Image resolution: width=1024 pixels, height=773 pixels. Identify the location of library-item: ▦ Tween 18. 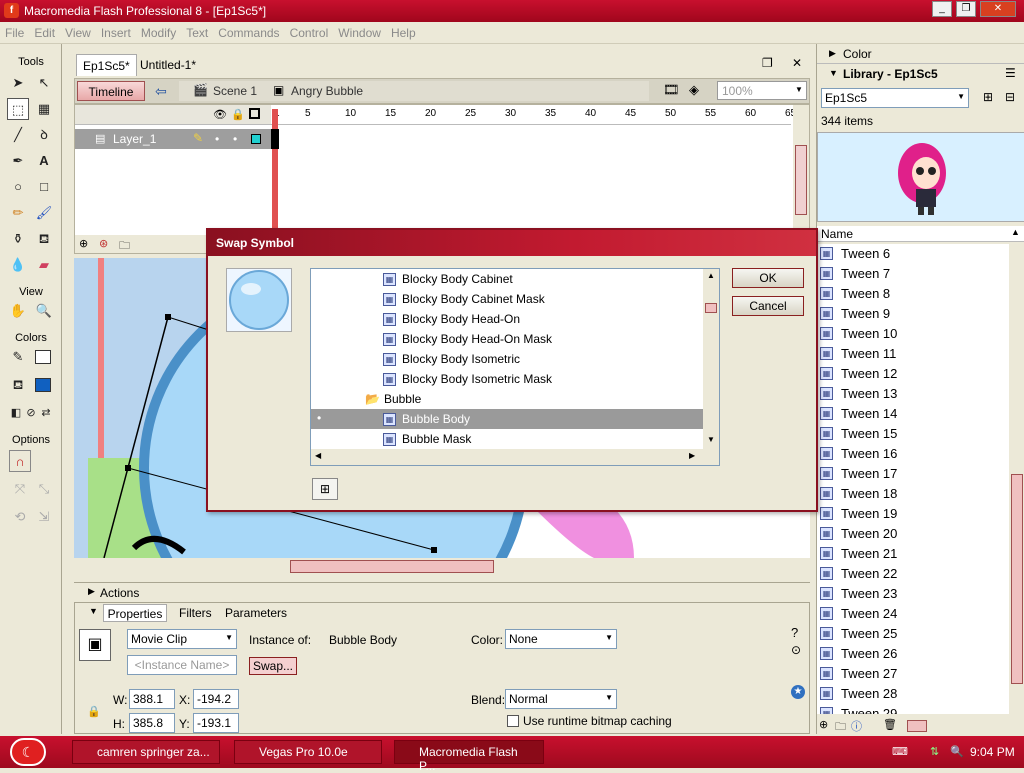
(912, 494).